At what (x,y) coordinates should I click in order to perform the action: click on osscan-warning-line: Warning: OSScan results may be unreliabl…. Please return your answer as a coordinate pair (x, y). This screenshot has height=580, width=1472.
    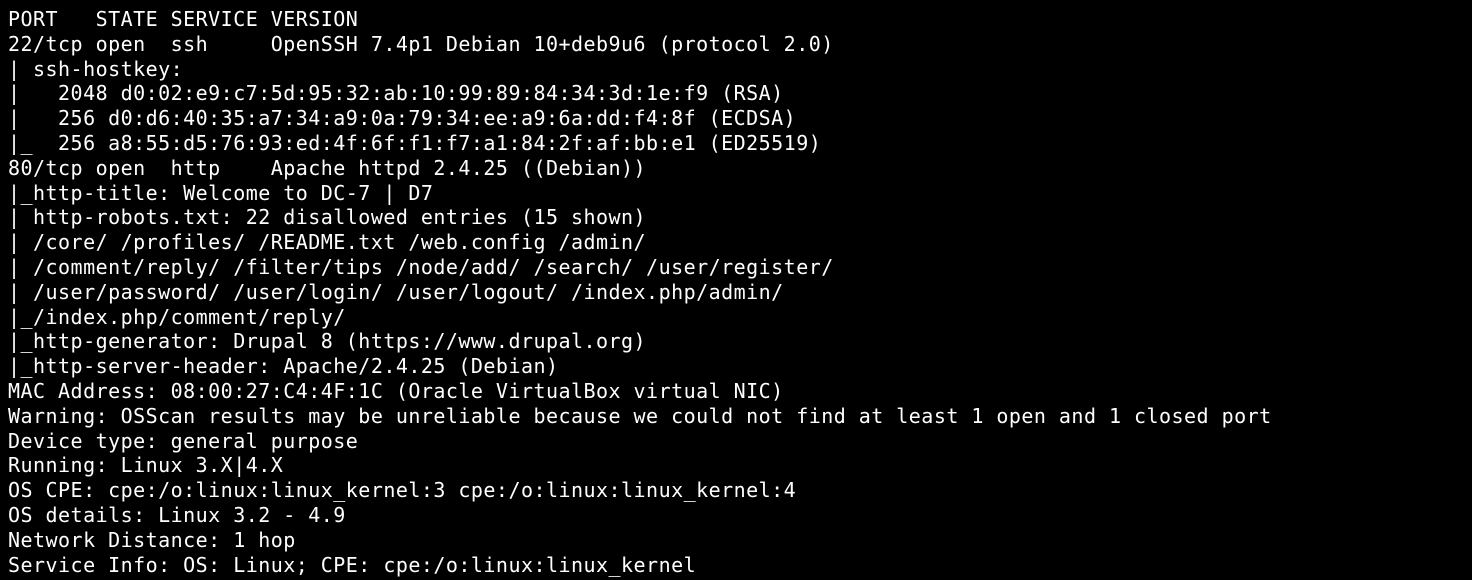
    Looking at the image, I should click on (640, 415).